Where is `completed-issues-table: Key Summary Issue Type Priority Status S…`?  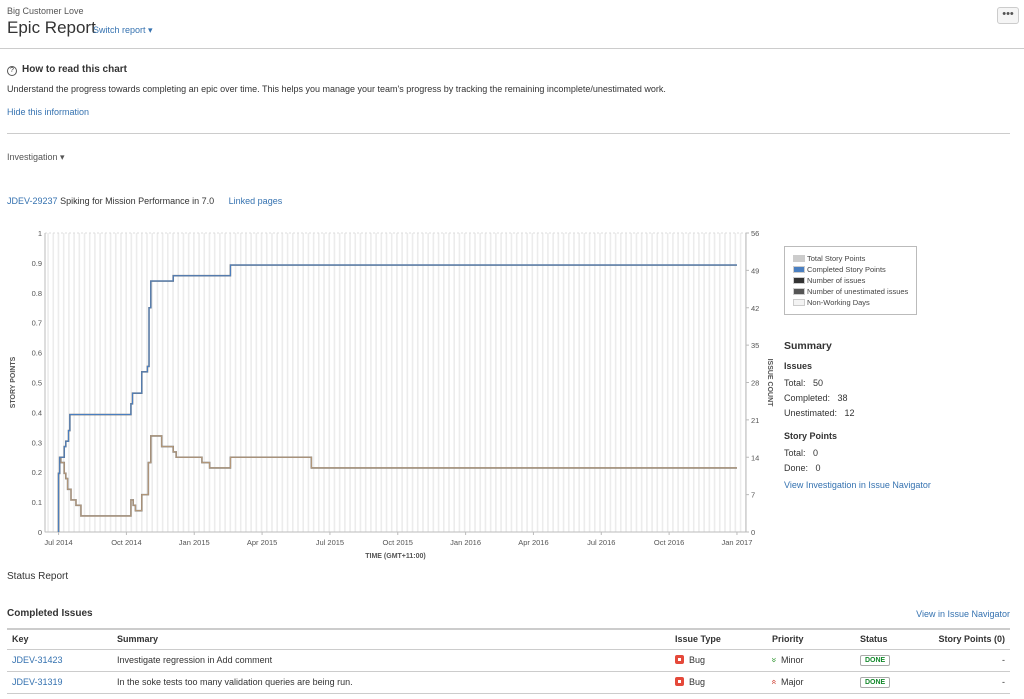 completed-issues-table: Key Summary Issue Type Priority Status S… is located at coordinates (508, 661).